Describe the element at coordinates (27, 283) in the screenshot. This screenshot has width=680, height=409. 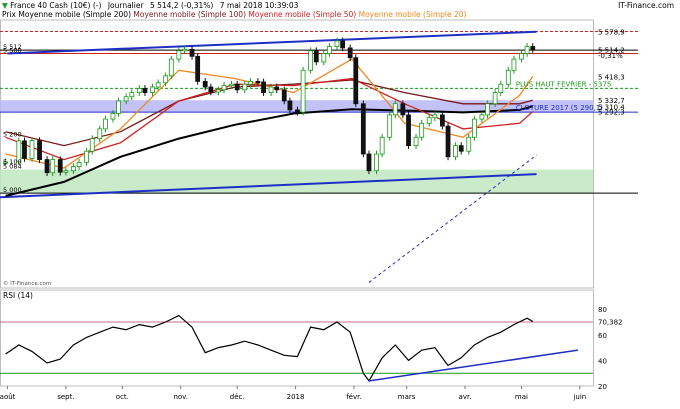
I see `watermark-label: © IT-Finance.com` at that location.